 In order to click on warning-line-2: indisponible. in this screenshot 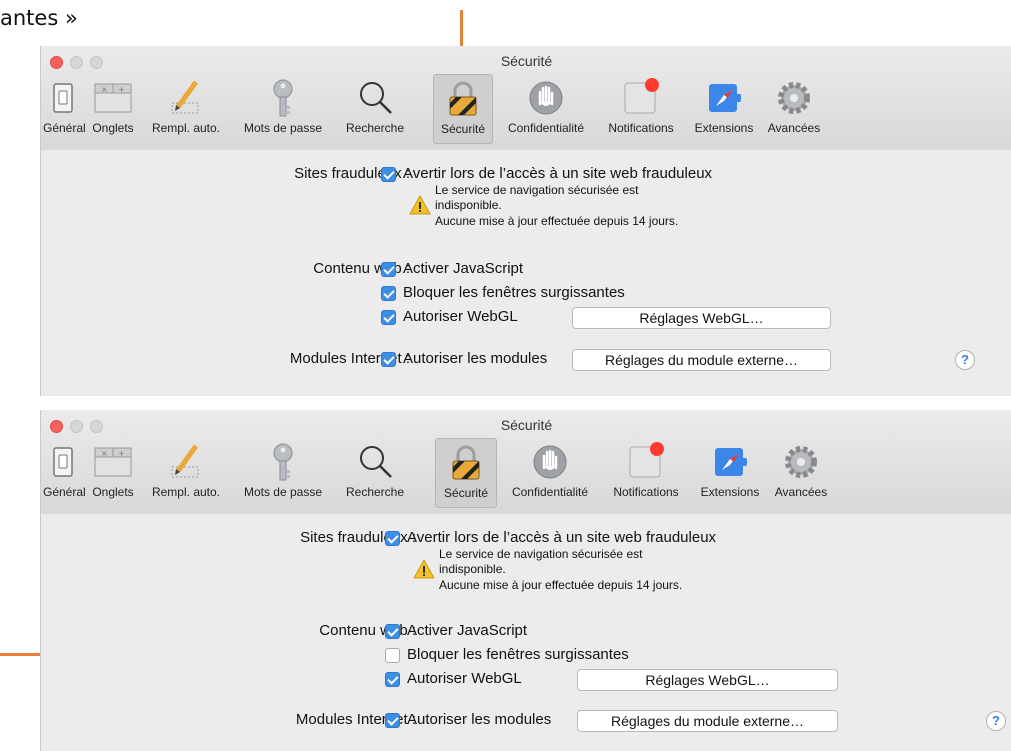, I will do `click(468, 205)`.